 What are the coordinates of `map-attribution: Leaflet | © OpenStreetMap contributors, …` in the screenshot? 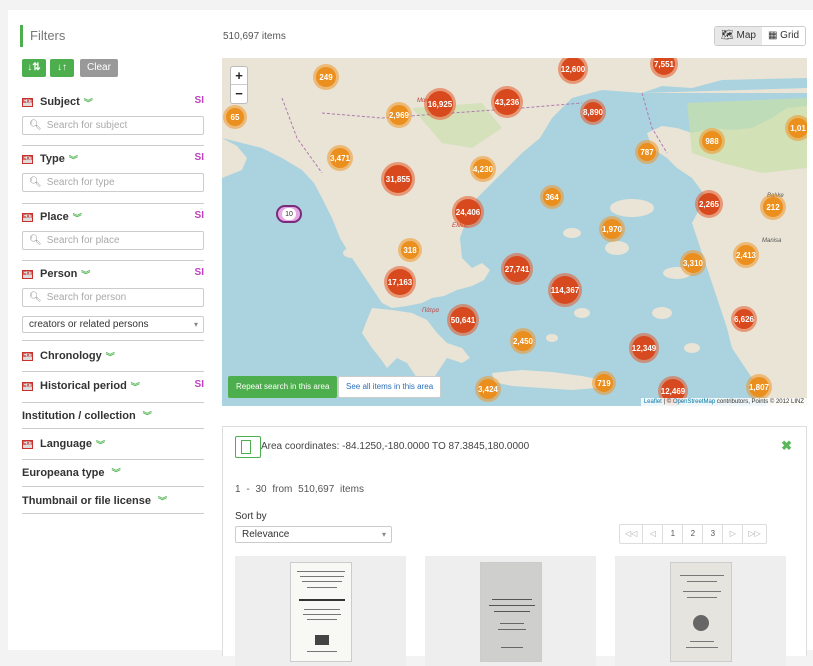 It's located at (723, 402).